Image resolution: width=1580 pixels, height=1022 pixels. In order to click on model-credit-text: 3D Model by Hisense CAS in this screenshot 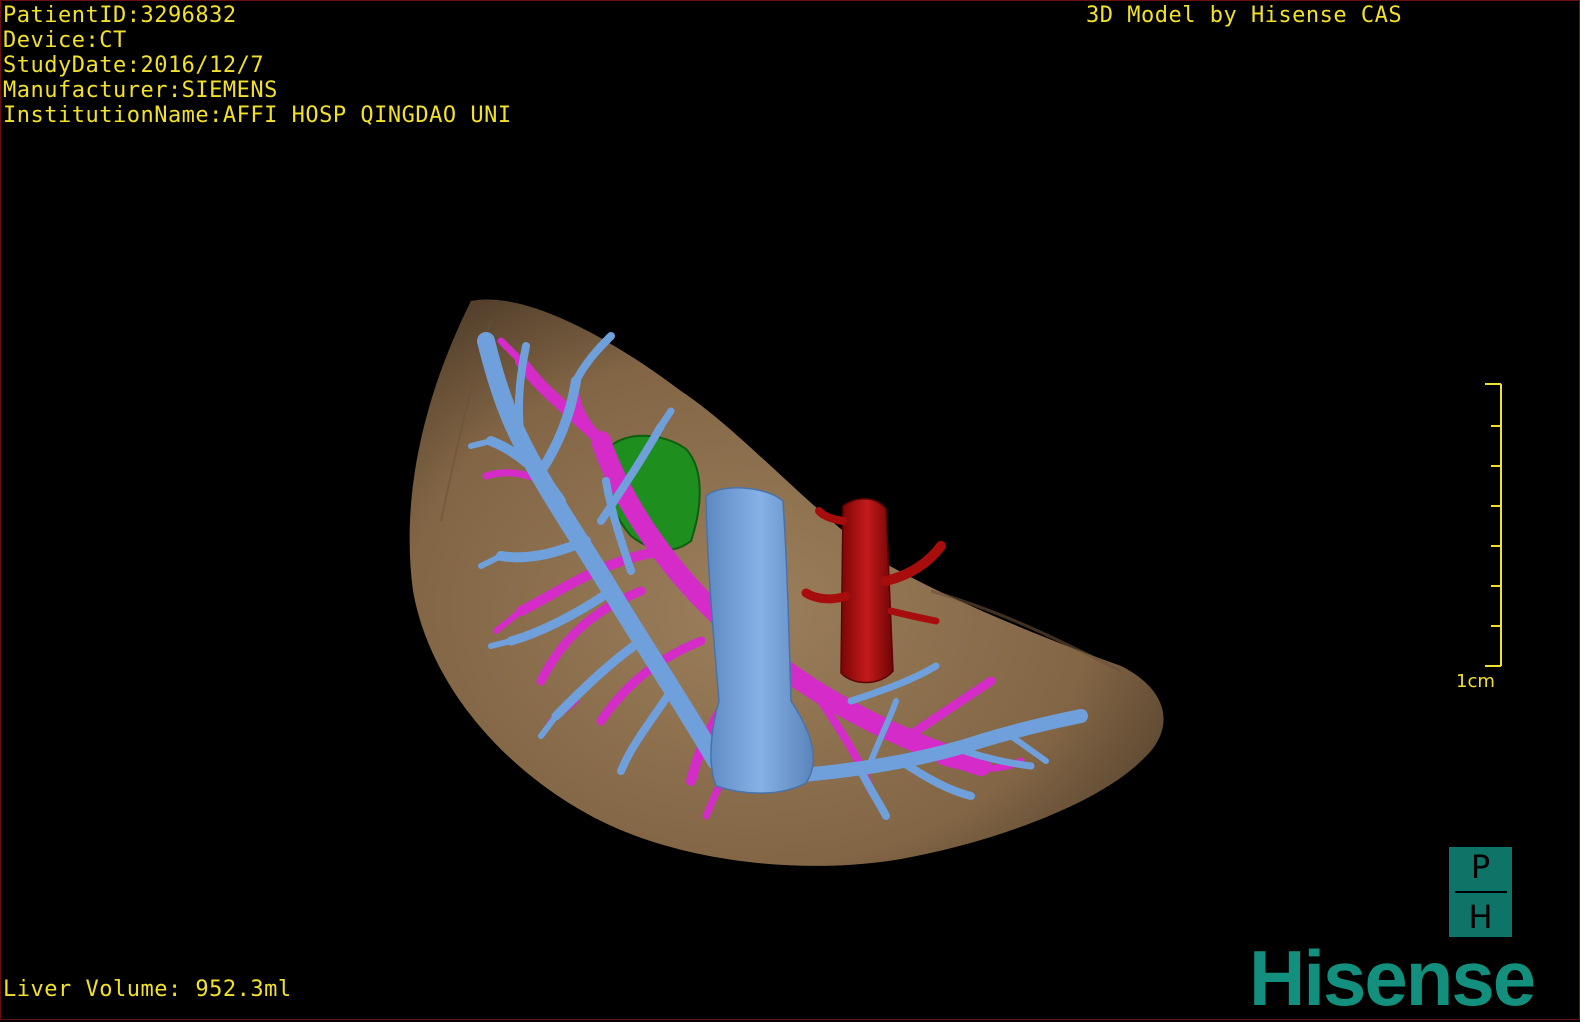, I will do `click(1244, 15)`.